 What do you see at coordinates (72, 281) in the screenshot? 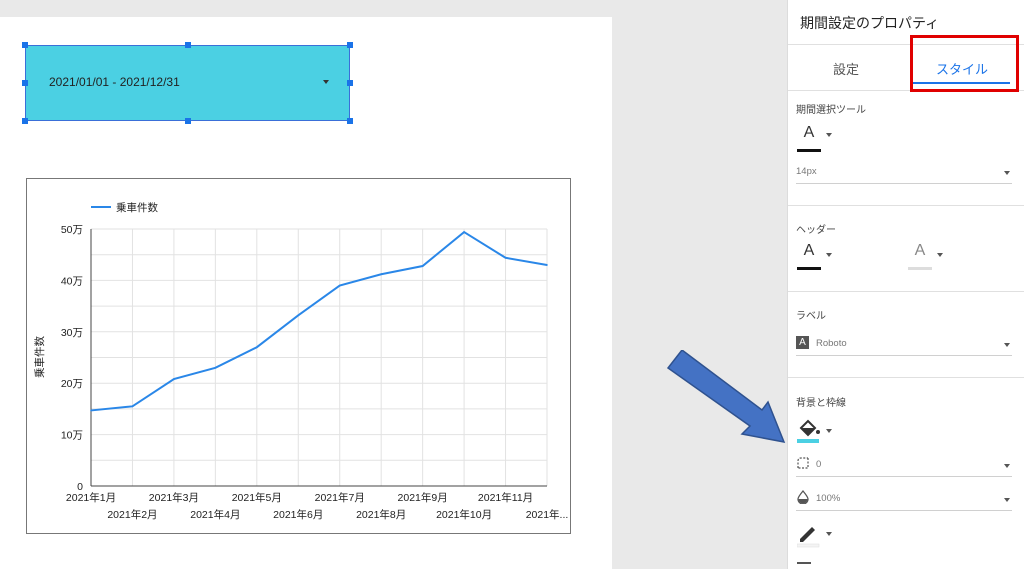
I see `y-tick-label: 40万` at bounding box center [72, 281].